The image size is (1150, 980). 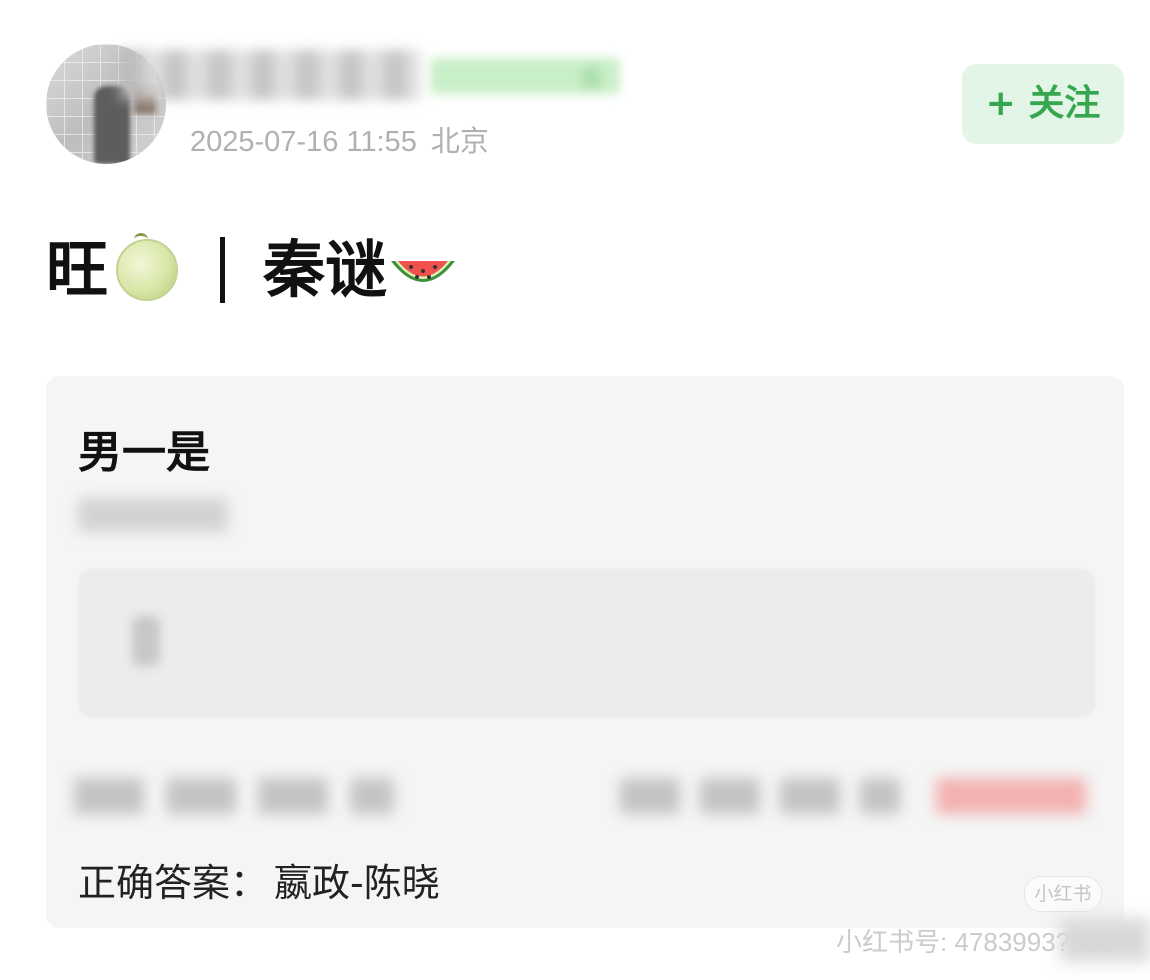 What do you see at coordinates (251, 268) in the screenshot?
I see `post-title: 旺 秦谜` at bounding box center [251, 268].